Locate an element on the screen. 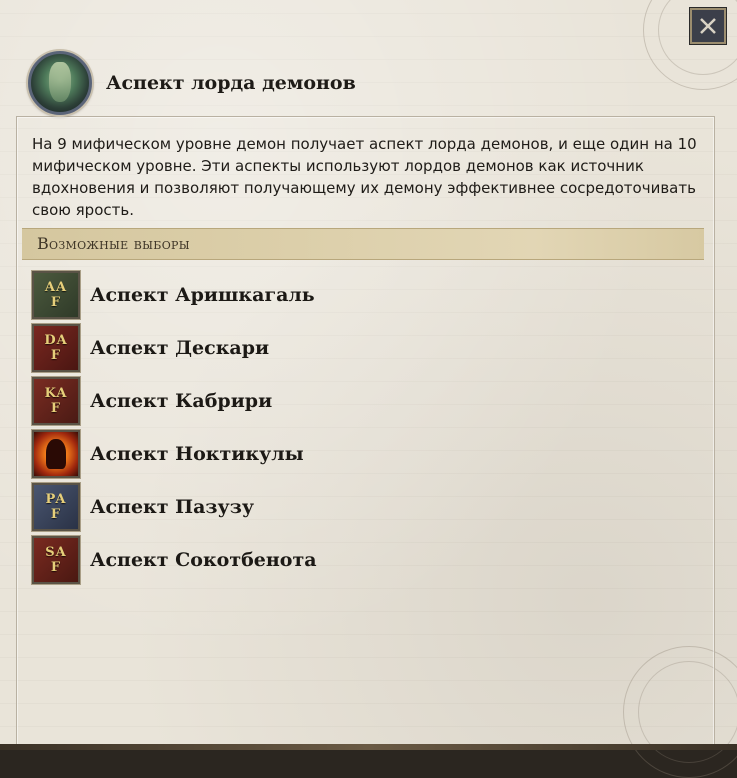 This screenshot has width=737, height=778. bottom-border is located at coordinates (368, 747).